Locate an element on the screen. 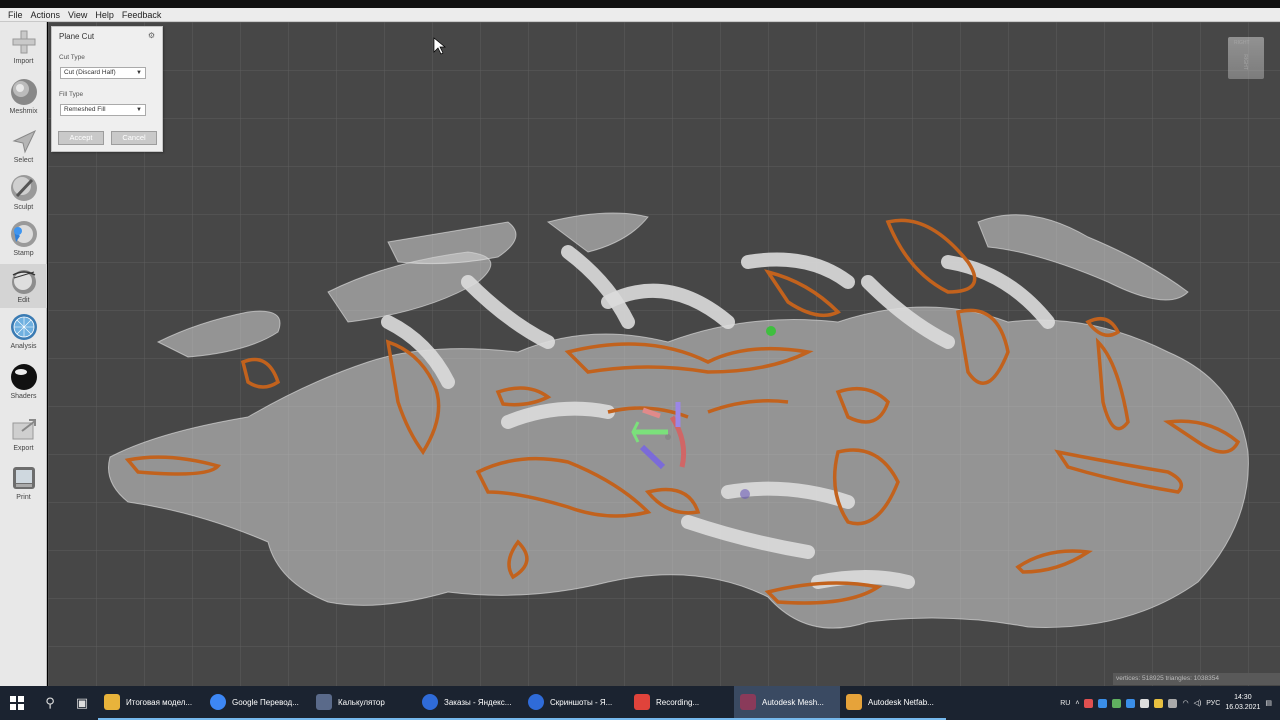 This screenshot has width=1280, height=720. tool-import: Import is located at coordinates (23, 46).